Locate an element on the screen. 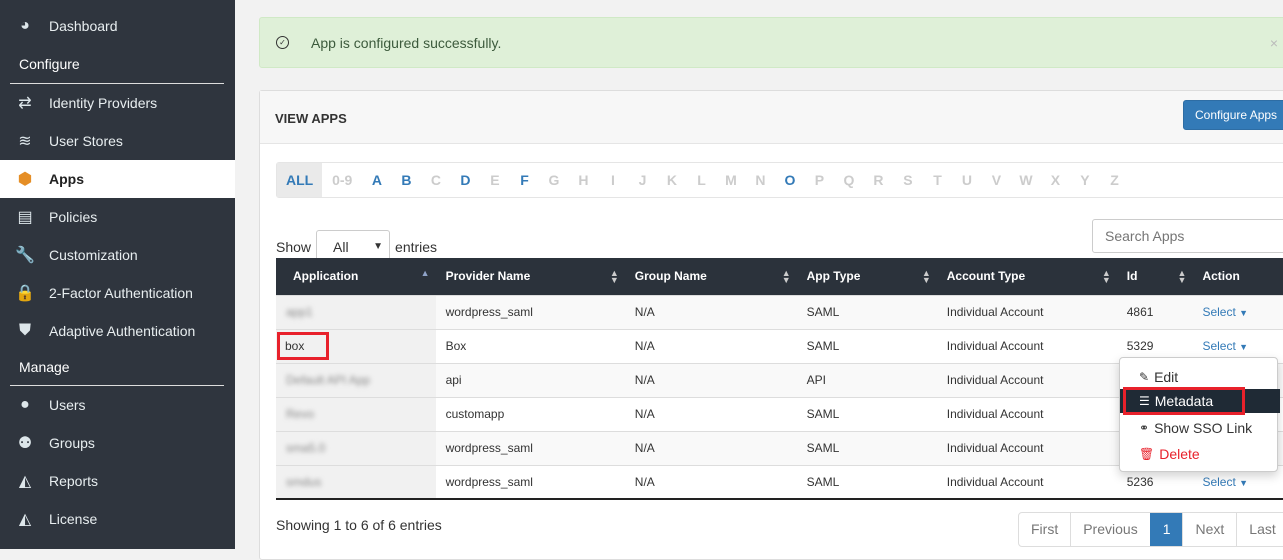 This screenshot has width=1283, height=560. sidebar-section-manage: Manage is located at coordinates (44, 367).